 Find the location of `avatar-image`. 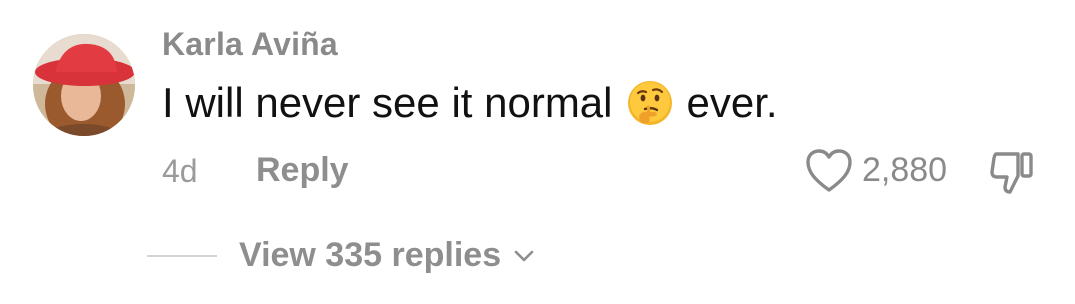

avatar-image is located at coordinates (84, 85).